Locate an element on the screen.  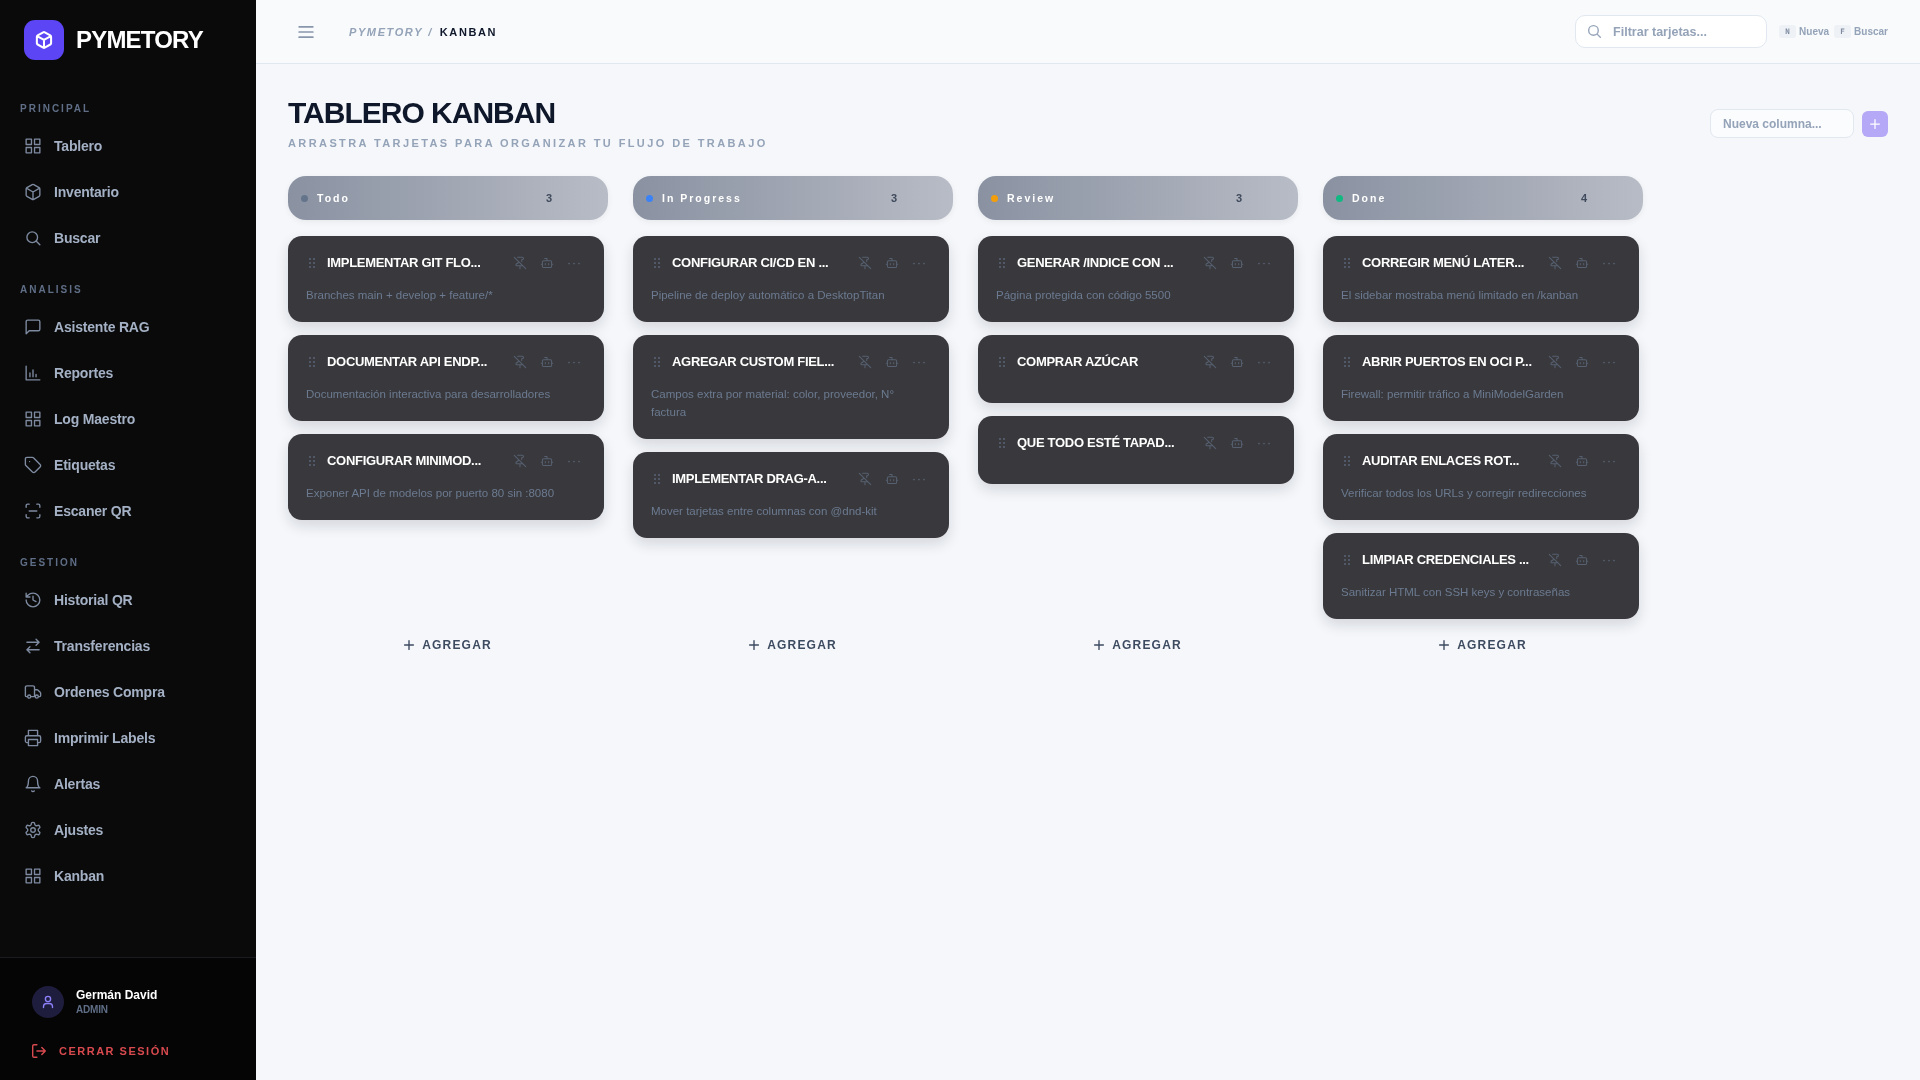
nav-item: Buscar is located at coordinates (128, 238).